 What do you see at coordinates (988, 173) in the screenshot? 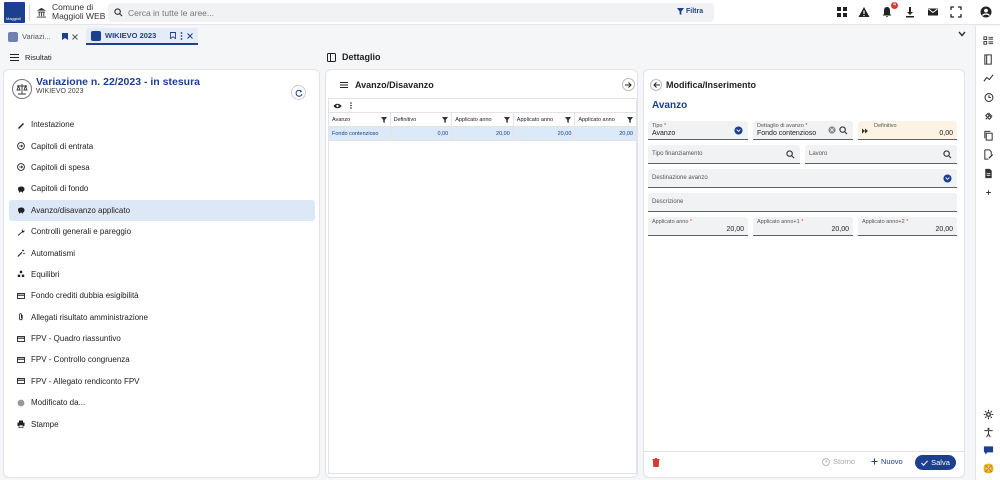
I see `document-icon` at bounding box center [988, 173].